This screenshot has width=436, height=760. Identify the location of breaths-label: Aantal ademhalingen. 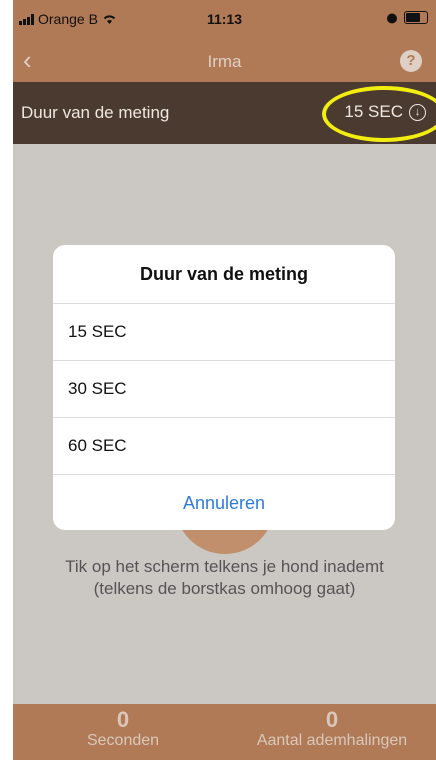
(332, 740).